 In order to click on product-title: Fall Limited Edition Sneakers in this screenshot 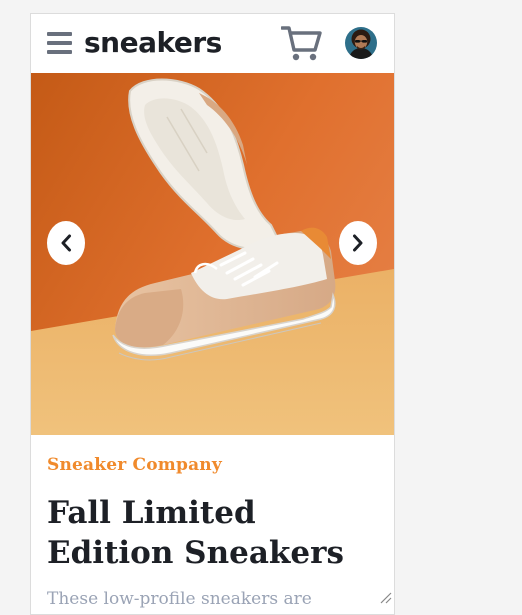, I will do `click(195, 533)`.